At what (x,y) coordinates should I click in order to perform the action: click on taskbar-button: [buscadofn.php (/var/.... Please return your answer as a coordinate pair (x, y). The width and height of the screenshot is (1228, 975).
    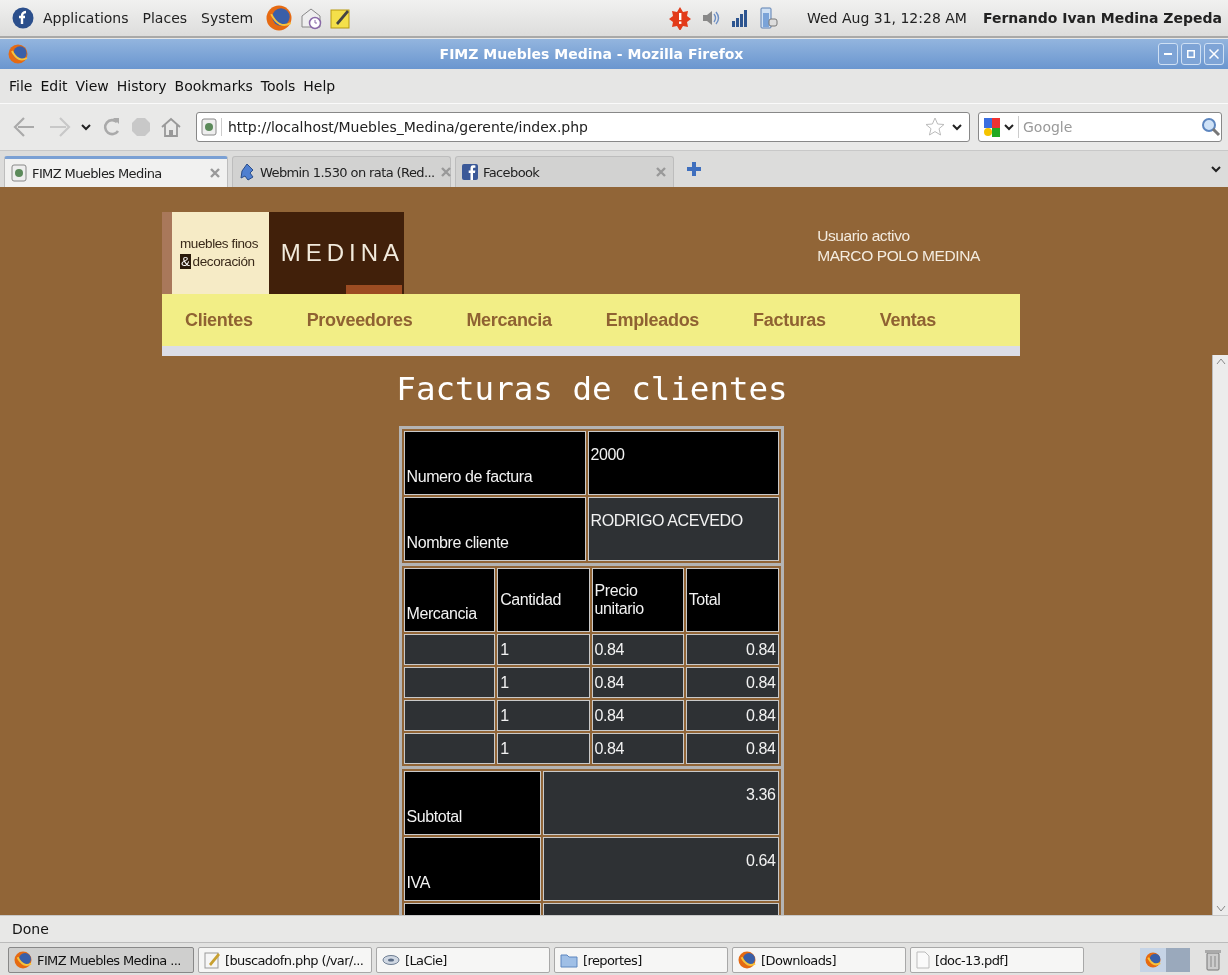
    Looking at the image, I should click on (285, 960).